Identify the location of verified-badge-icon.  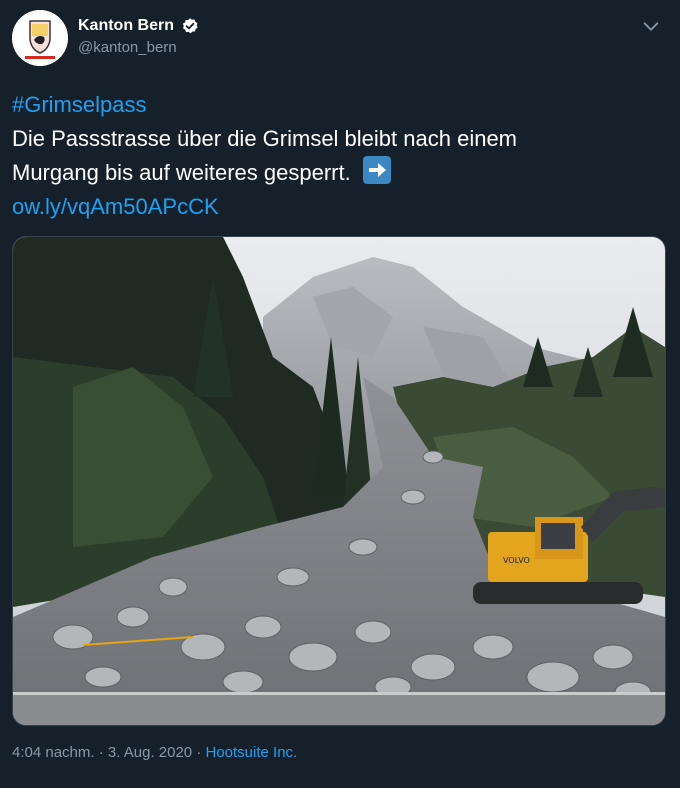
(191, 26).